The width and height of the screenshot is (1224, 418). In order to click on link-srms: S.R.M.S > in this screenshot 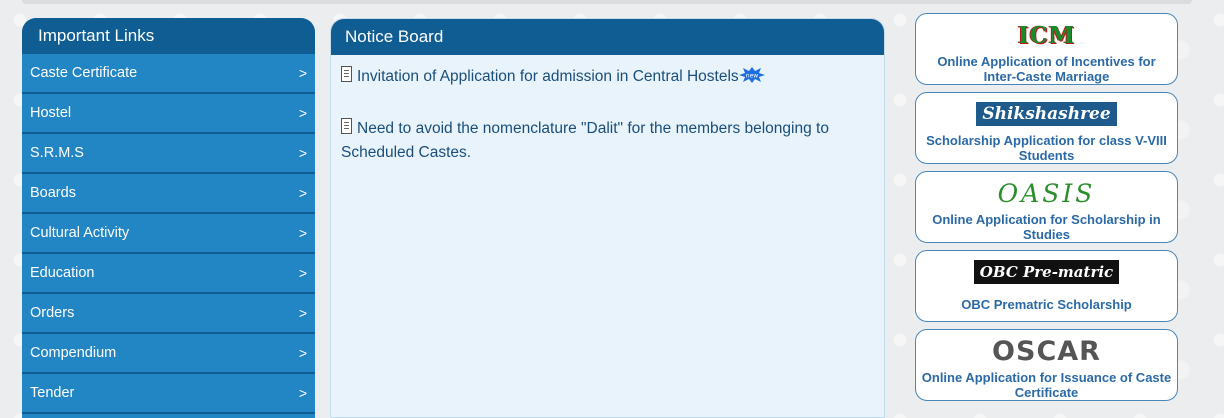, I will do `click(168, 154)`.